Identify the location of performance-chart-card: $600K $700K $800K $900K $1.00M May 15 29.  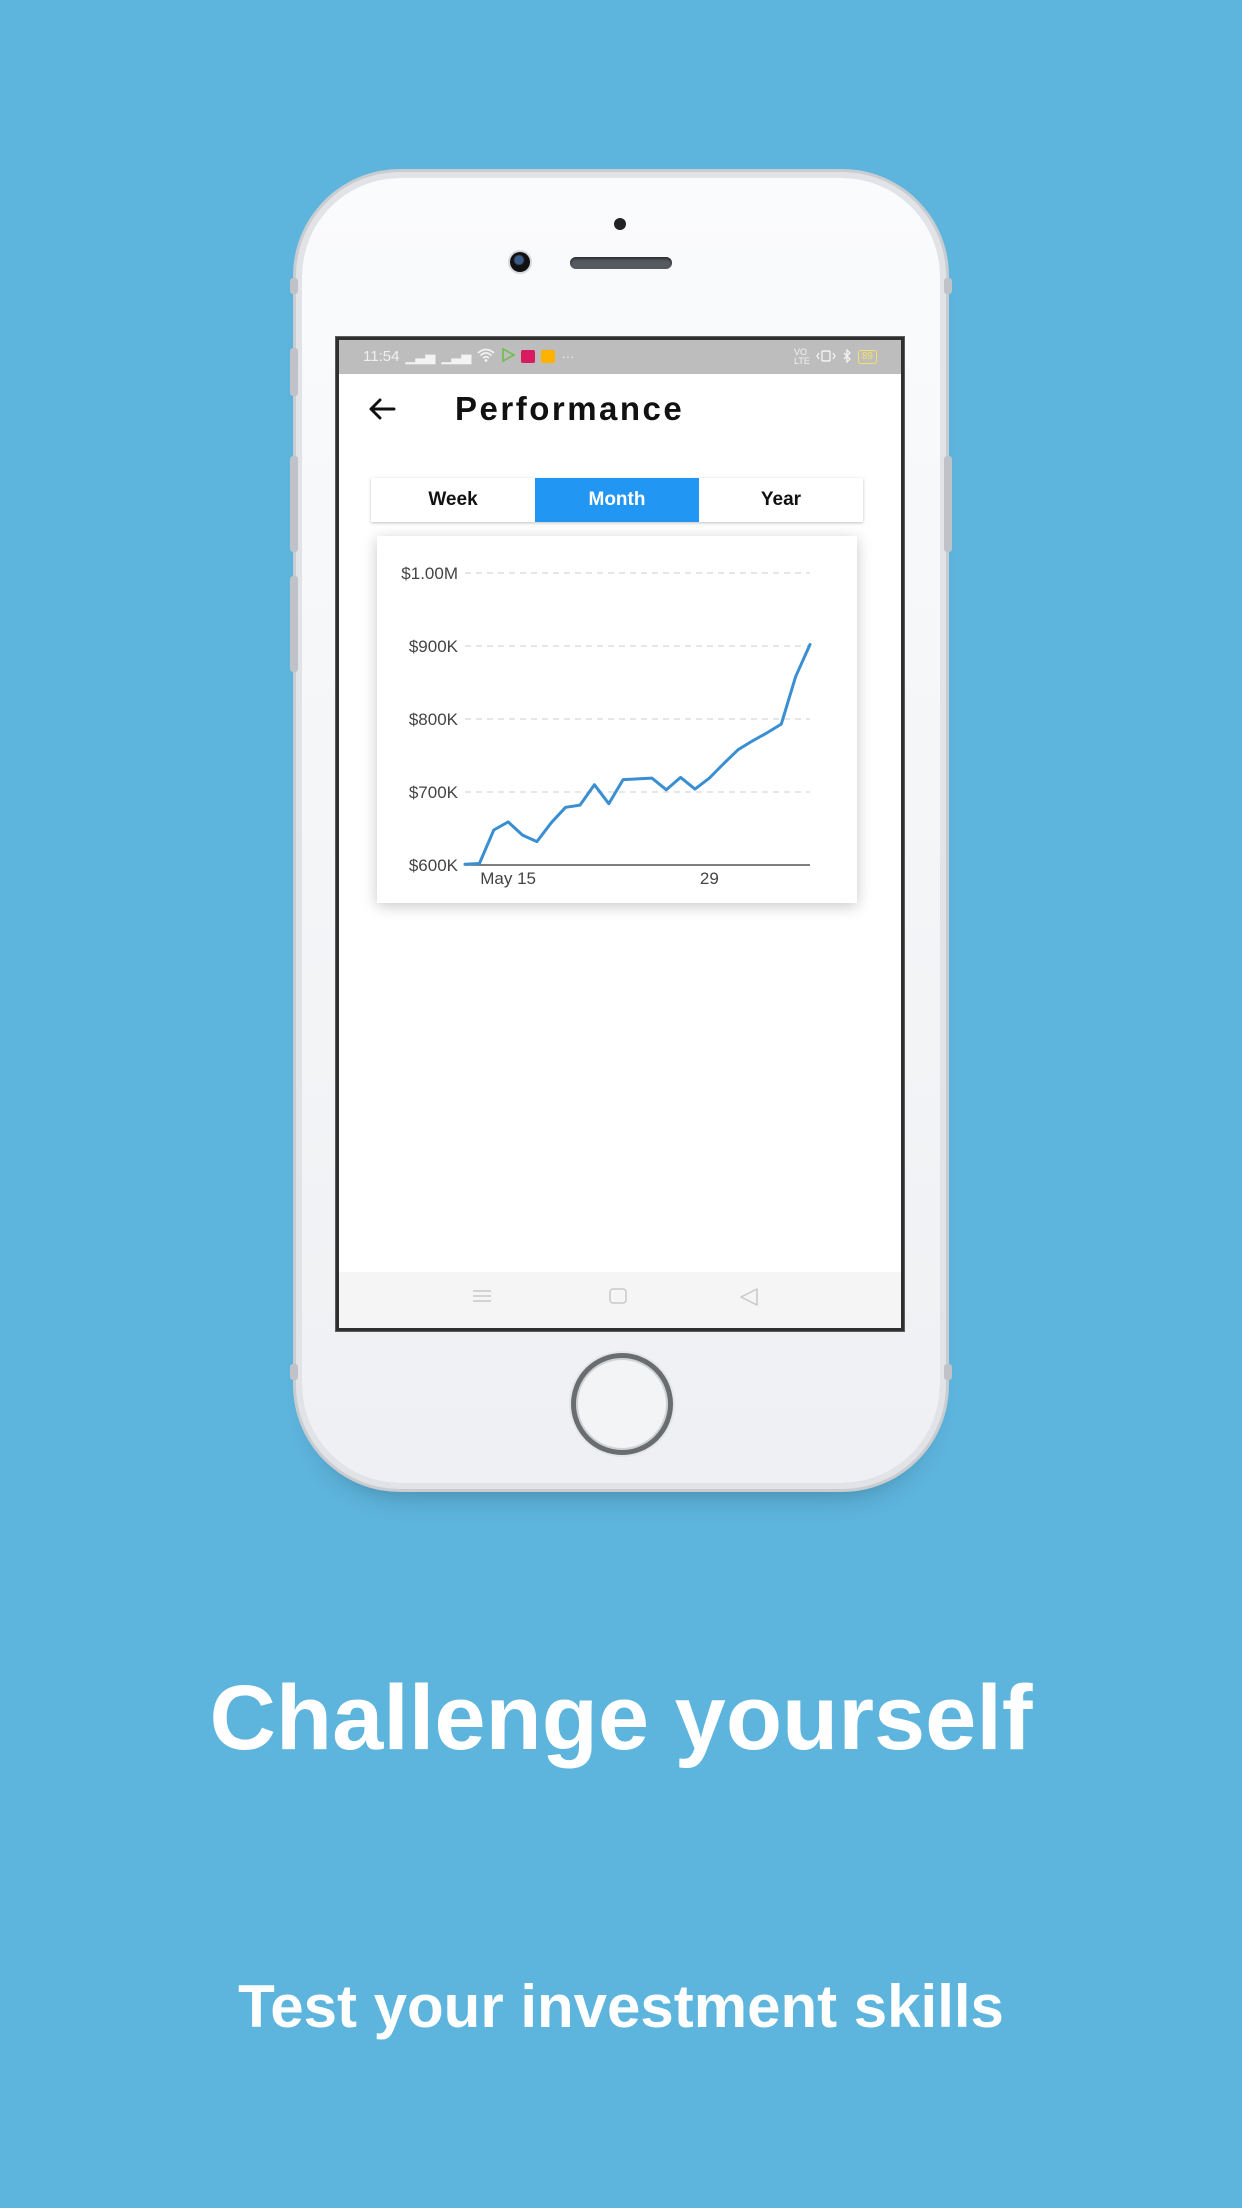
(617, 719).